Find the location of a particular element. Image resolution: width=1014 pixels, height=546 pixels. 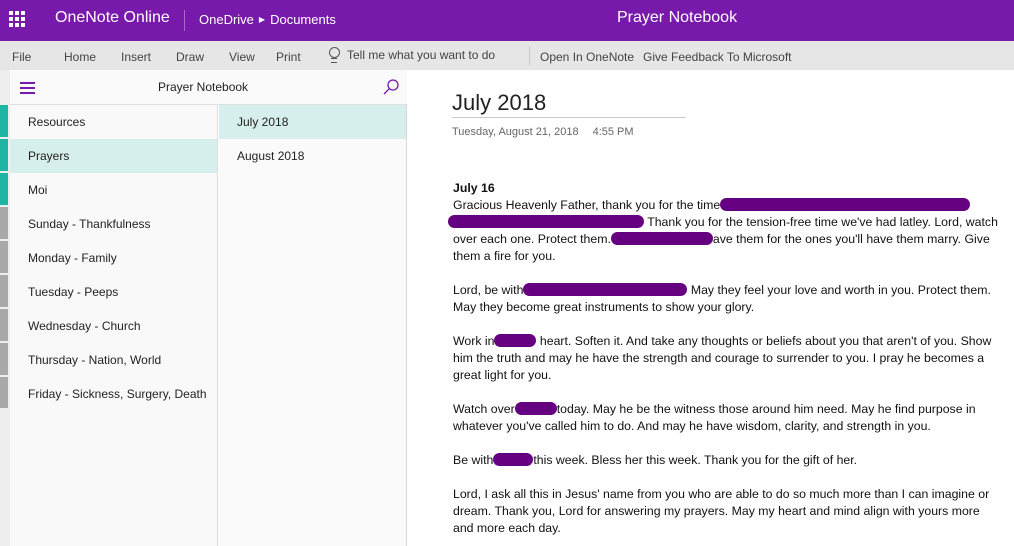

pages-list: July 2018 August 2018 is located at coordinates (313, 325).